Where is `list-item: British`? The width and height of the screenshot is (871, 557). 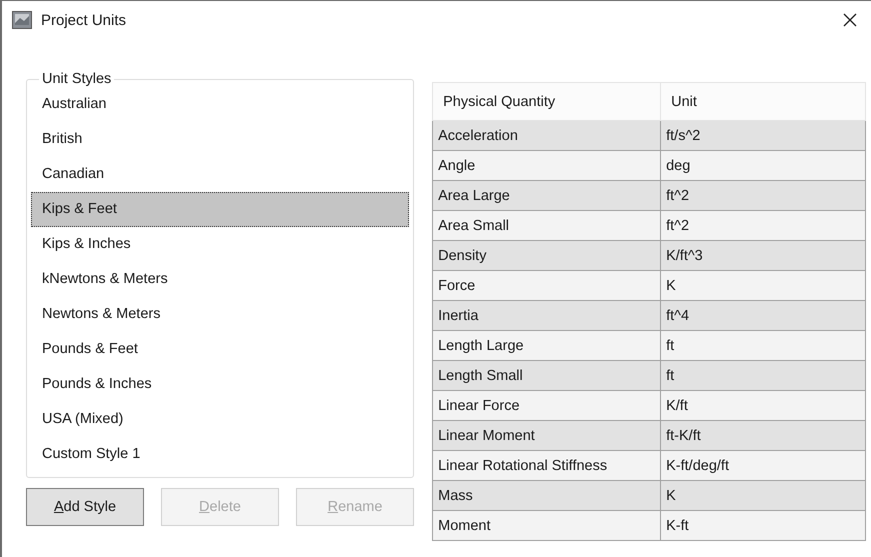 list-item: British is located at coordinates (220, 139).